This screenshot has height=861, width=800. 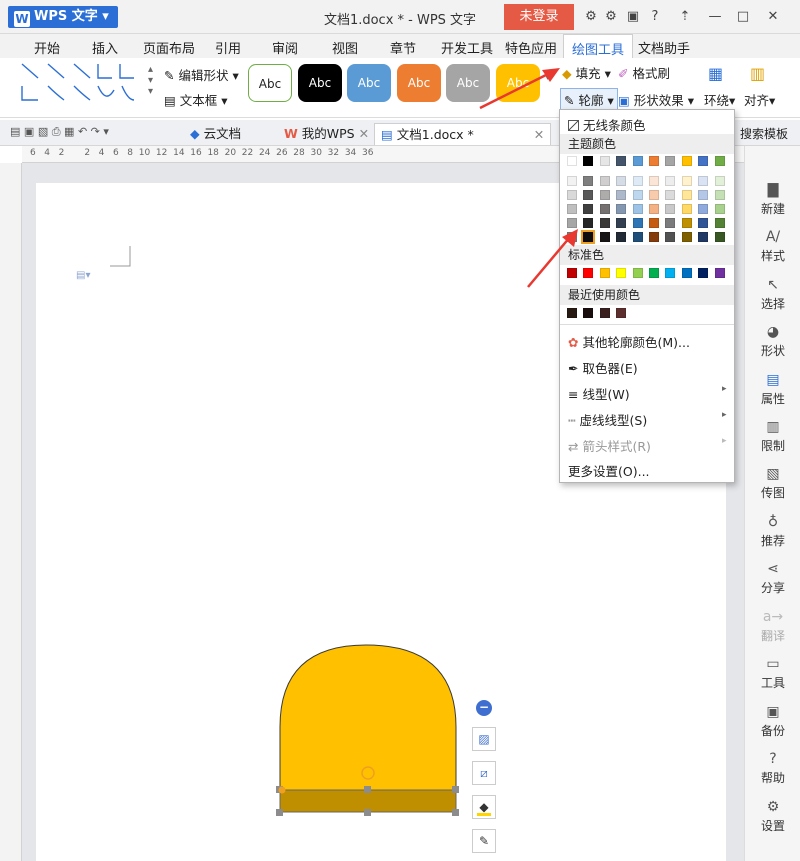 What do you see at coordinates (644, 72) in the screenshot?
I see `format-brush-button: ✐ 格式刷` at bounding box center [644, 72].